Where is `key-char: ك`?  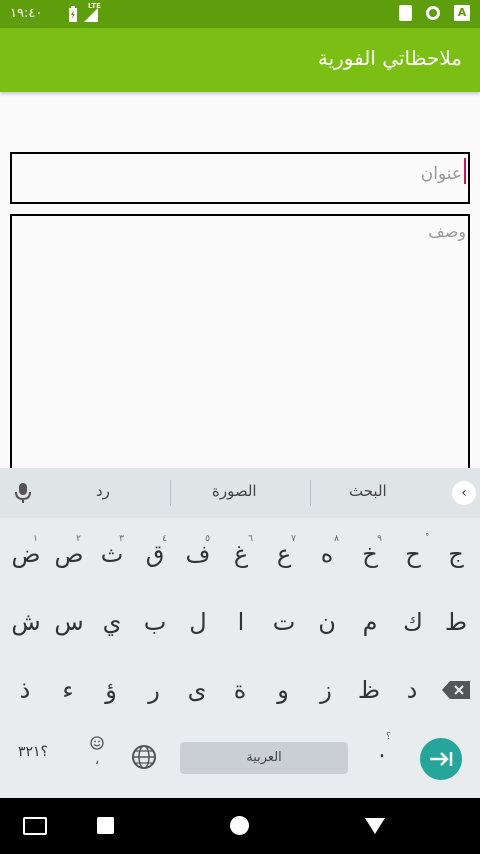 key-char: ك is located at coordinates (413, 622).